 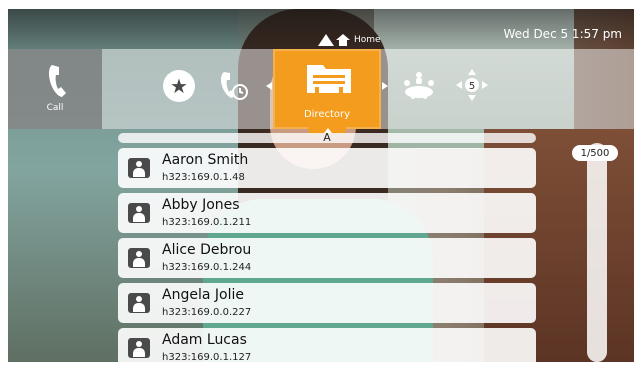 What do you see at coordinates (562, 34) in the screenshot?
I see `date-time: Wed Dec 5 1:57 pm` at bounding box center [562, 34].